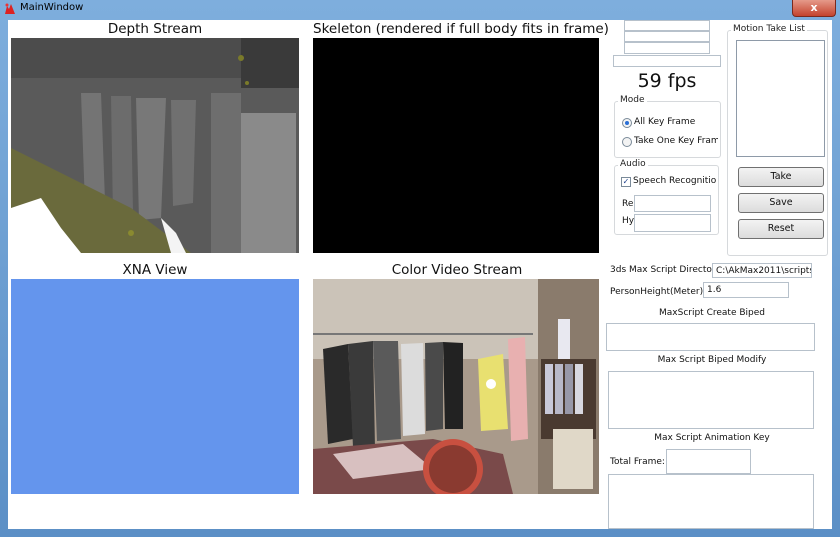  Describe the element at coordinates (814, 8) in the screenshot. I see `close-button: x` at that location.